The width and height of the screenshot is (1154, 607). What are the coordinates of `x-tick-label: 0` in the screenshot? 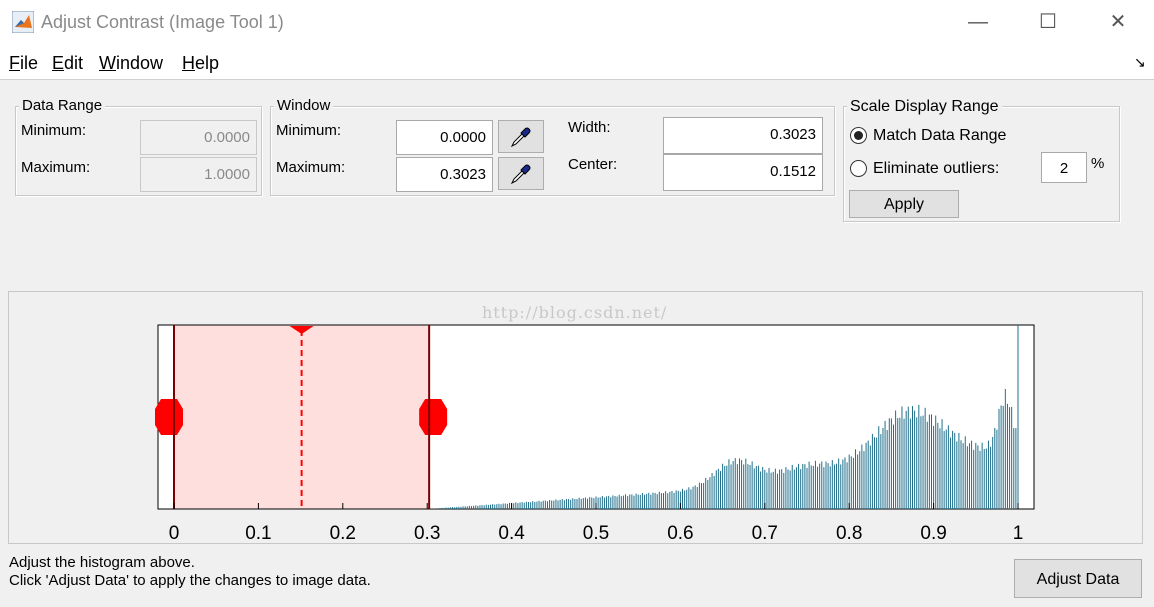 It's located at (174, 533).